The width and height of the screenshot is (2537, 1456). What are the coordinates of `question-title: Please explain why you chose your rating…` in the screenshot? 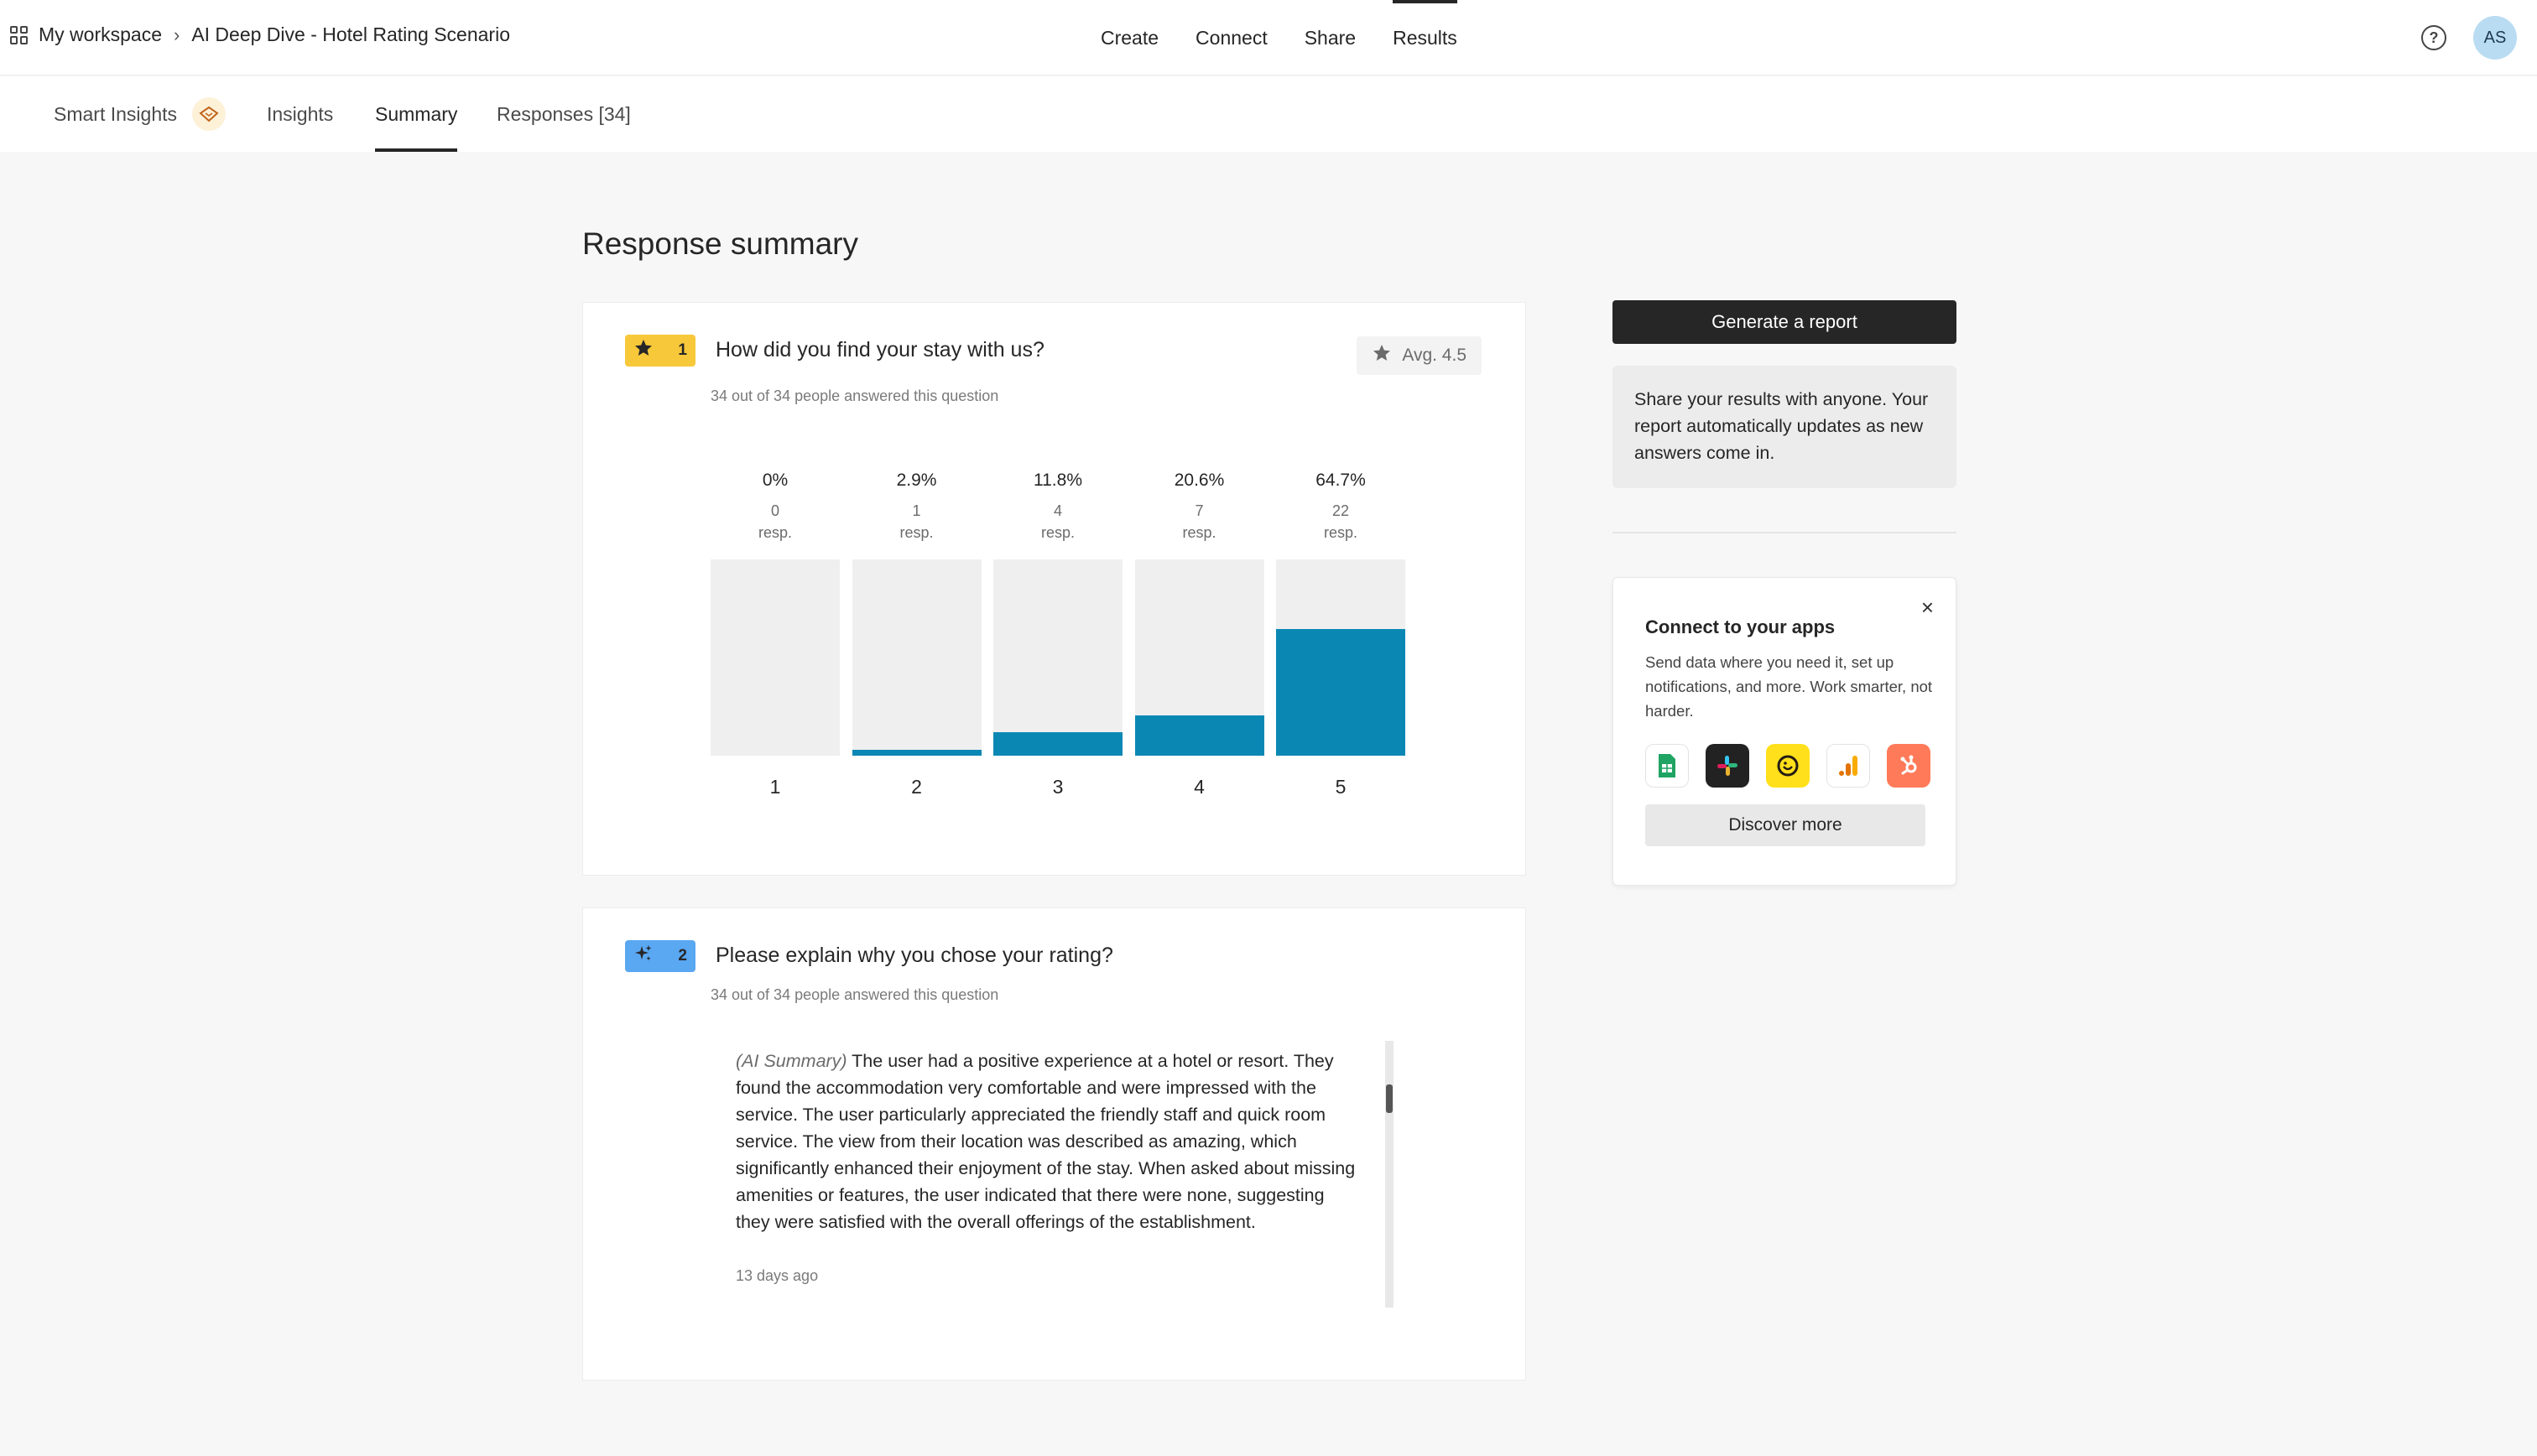 It's located at (914, 955).